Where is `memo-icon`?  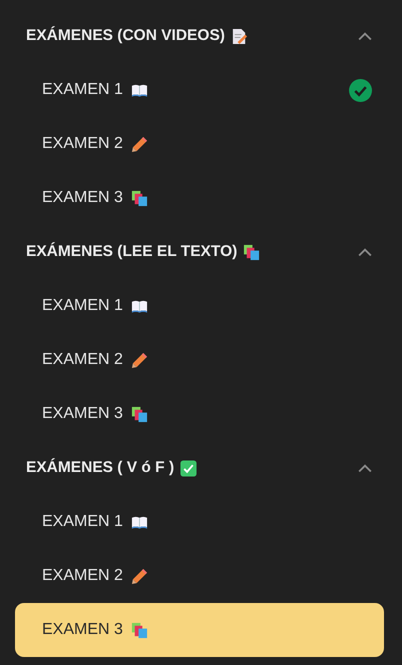
memo-icon is located at coordinates (239, 36).